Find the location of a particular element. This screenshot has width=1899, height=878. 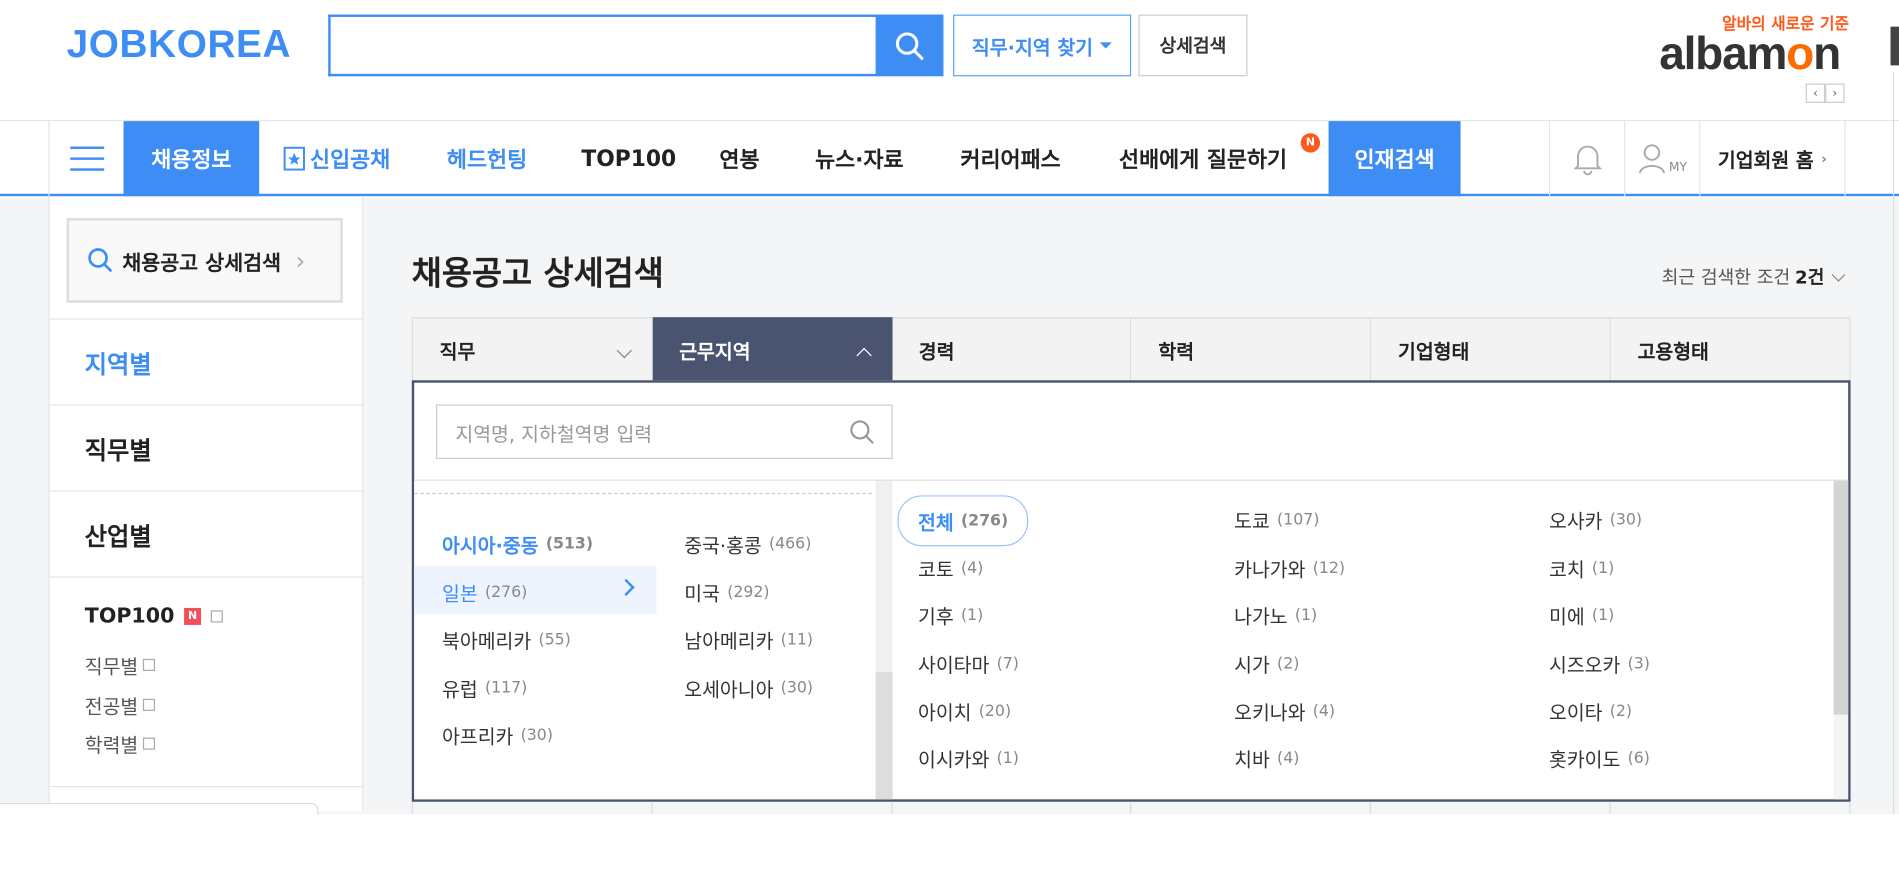

gnb-item-headhunting: 헤드헌팅 is located at coordinates (487, 158).